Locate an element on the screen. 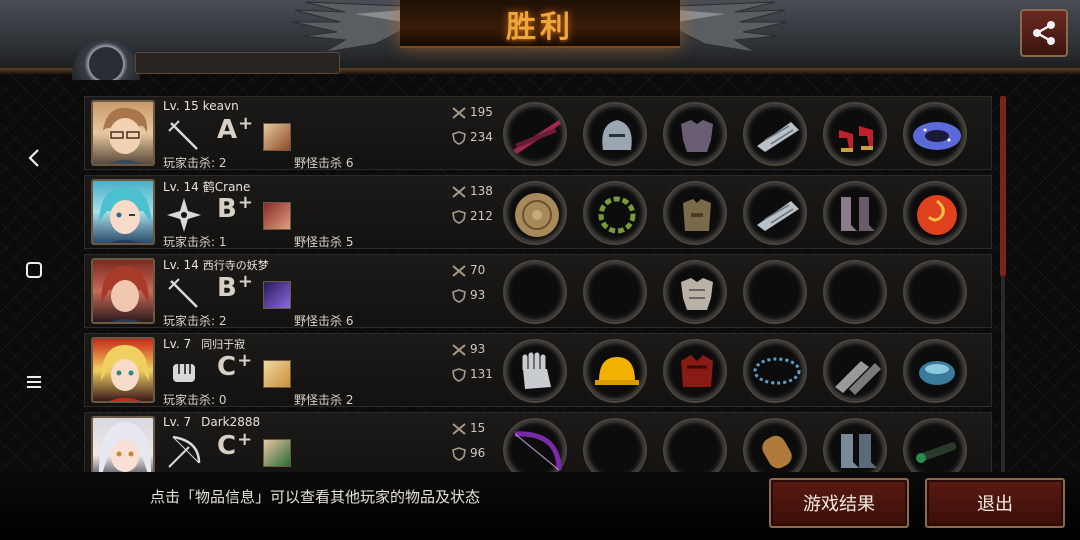  share-button is located at coordinates (1044, 33).